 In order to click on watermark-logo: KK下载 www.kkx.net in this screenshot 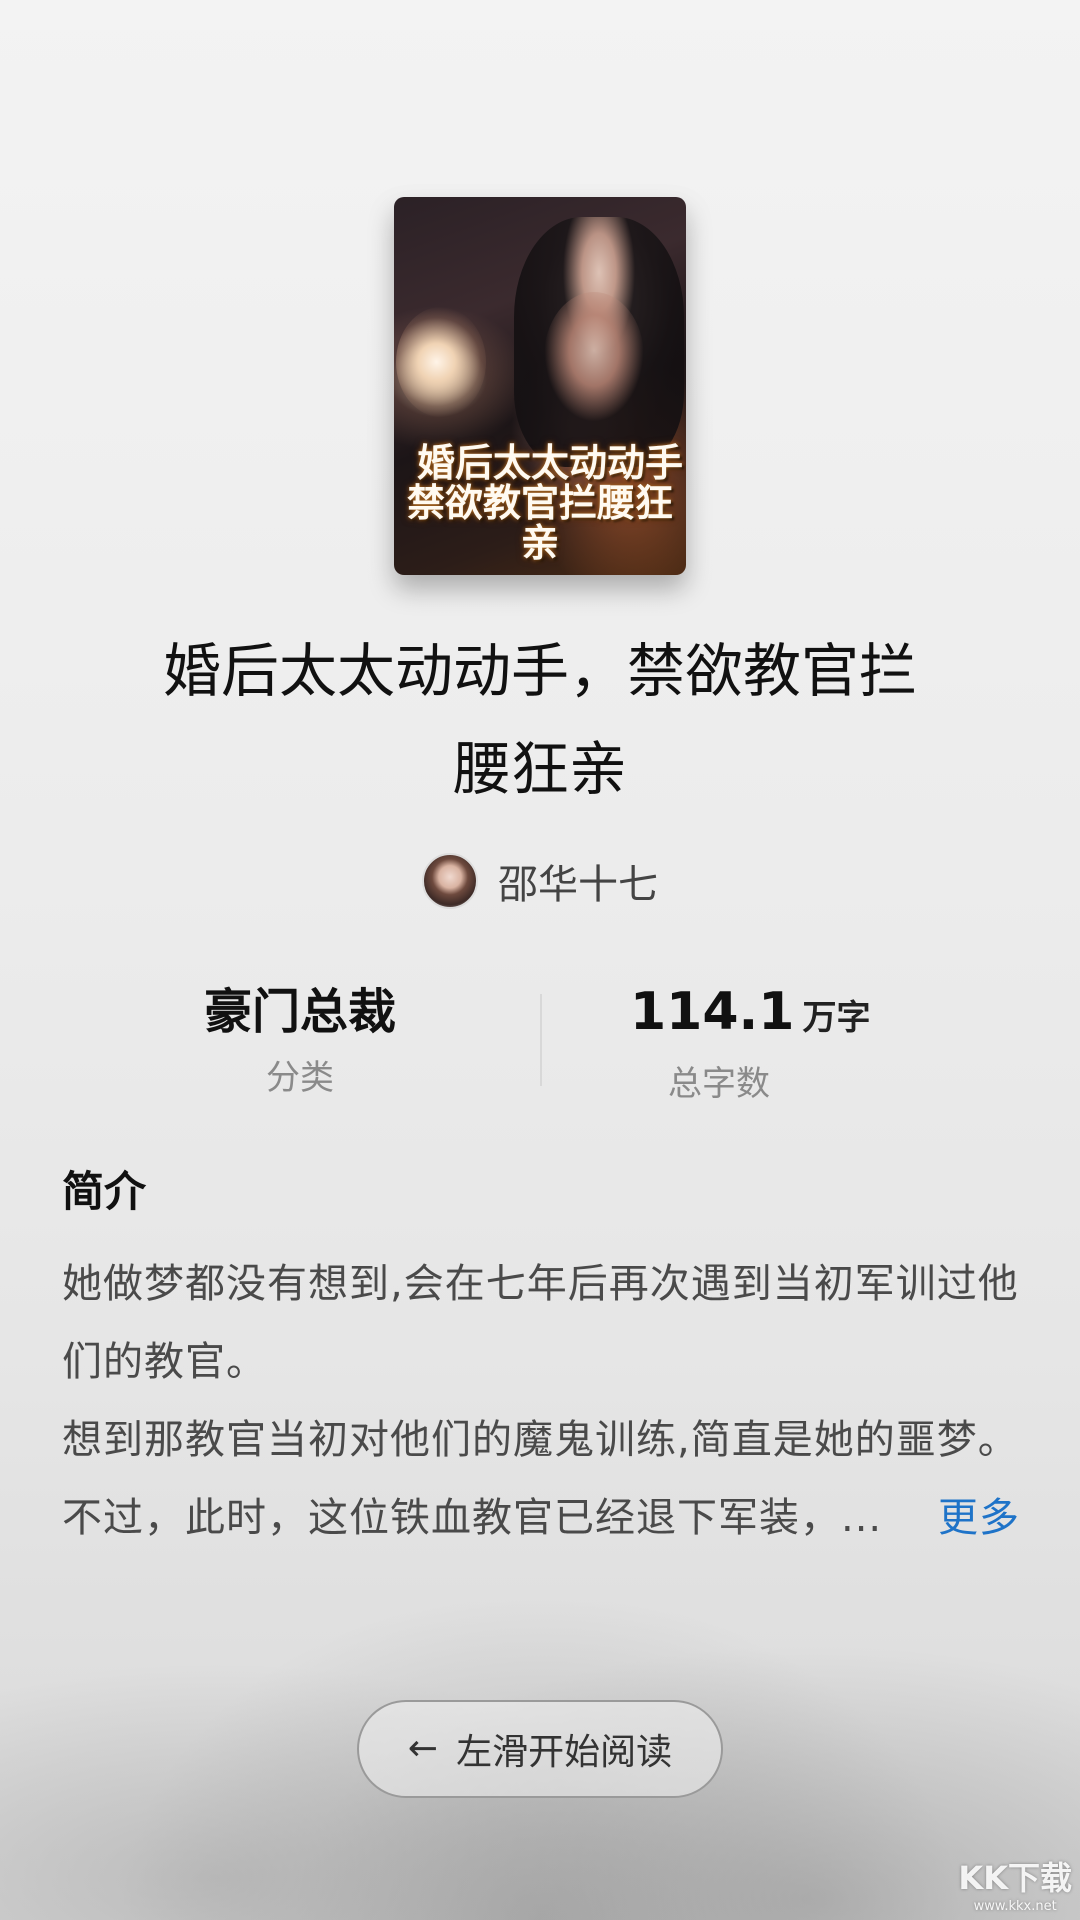, I will do `click(1015, 1883)`.